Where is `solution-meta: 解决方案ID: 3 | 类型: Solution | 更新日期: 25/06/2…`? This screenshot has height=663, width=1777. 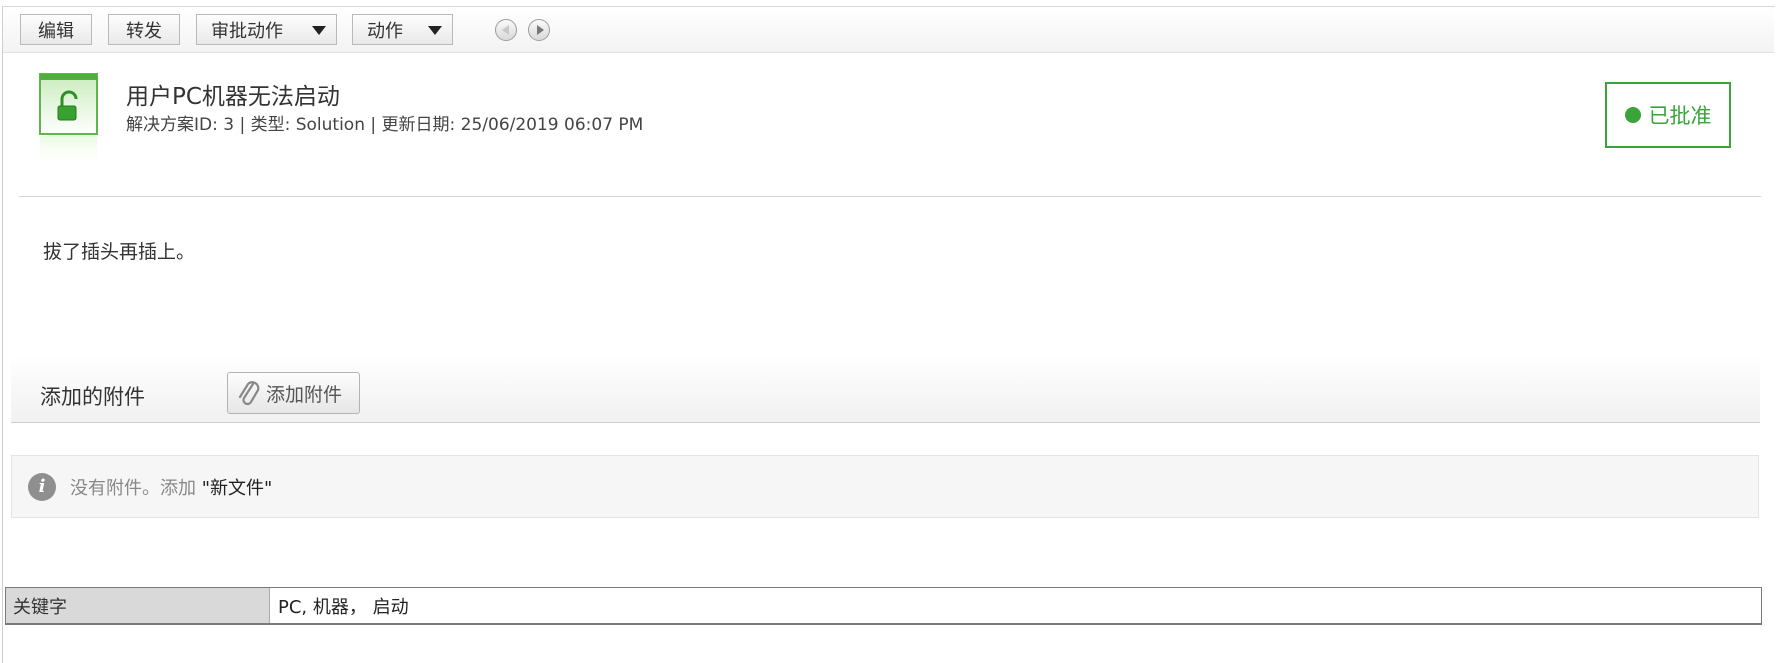
solution-meta: 解决方案ID: 3 | 类型: Solution | 更新日期: 25/06/2… is located at coordinates (385, 125).